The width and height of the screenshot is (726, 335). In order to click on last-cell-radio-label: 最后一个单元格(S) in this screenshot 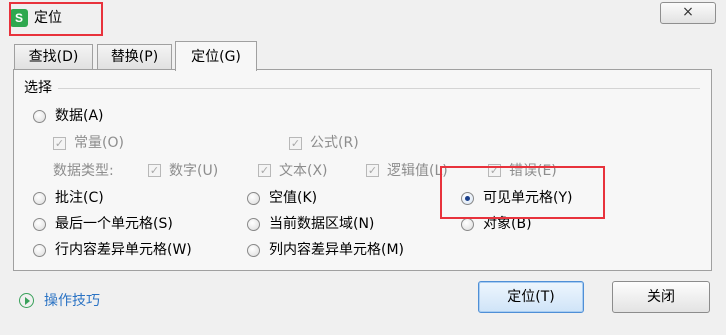, I will do `click(114, 224)`.